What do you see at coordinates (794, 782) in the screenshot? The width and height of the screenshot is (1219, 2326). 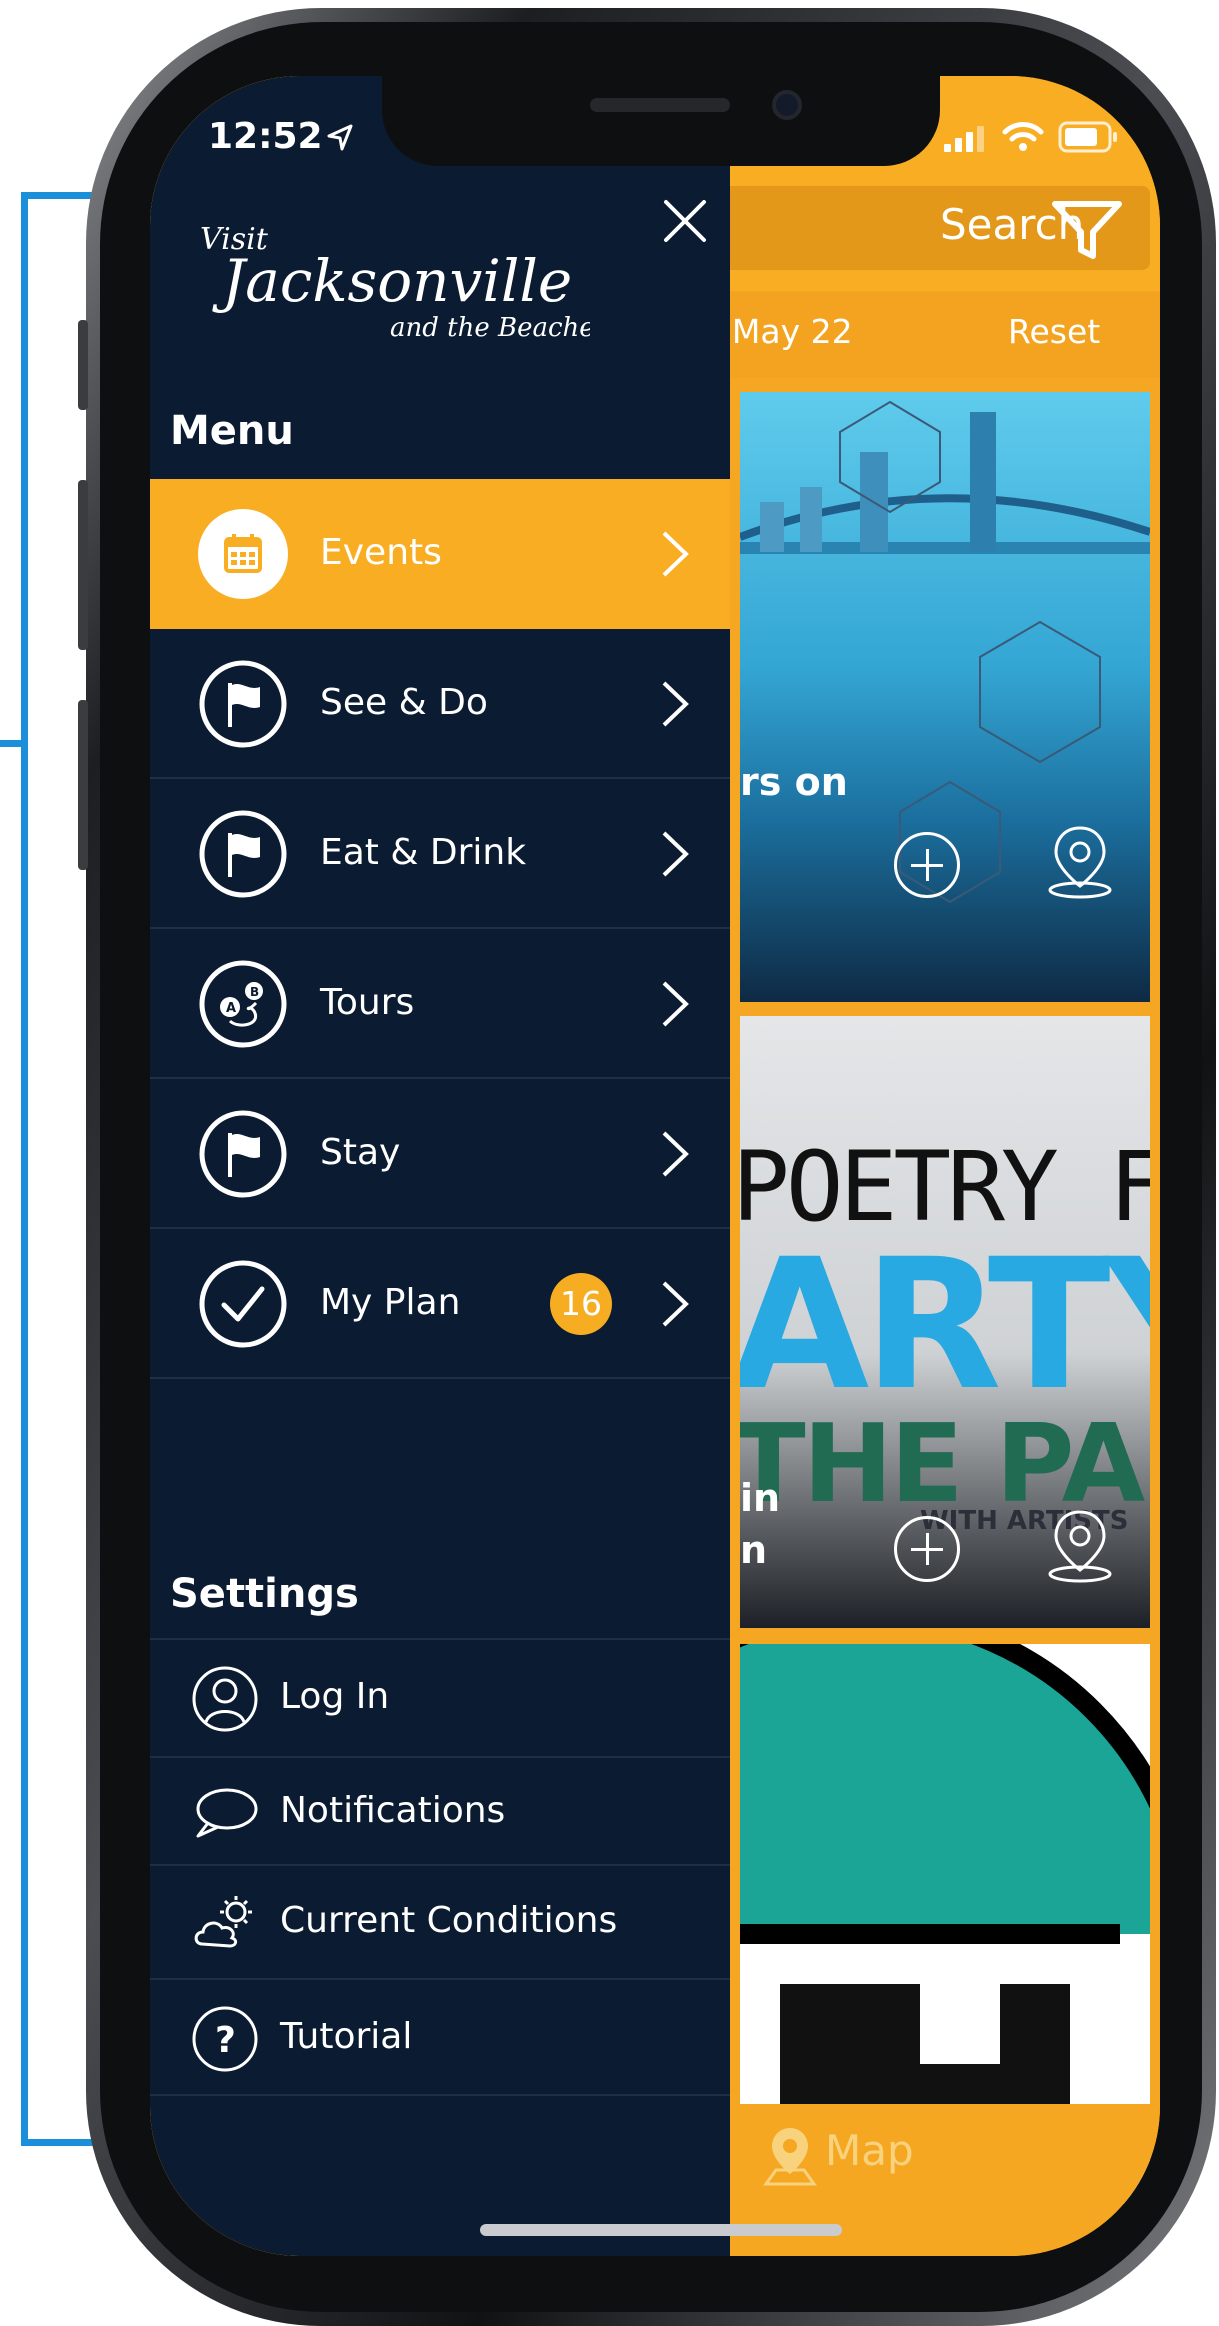 I see `card-caption: rs on` at bounding box center [794, 782].